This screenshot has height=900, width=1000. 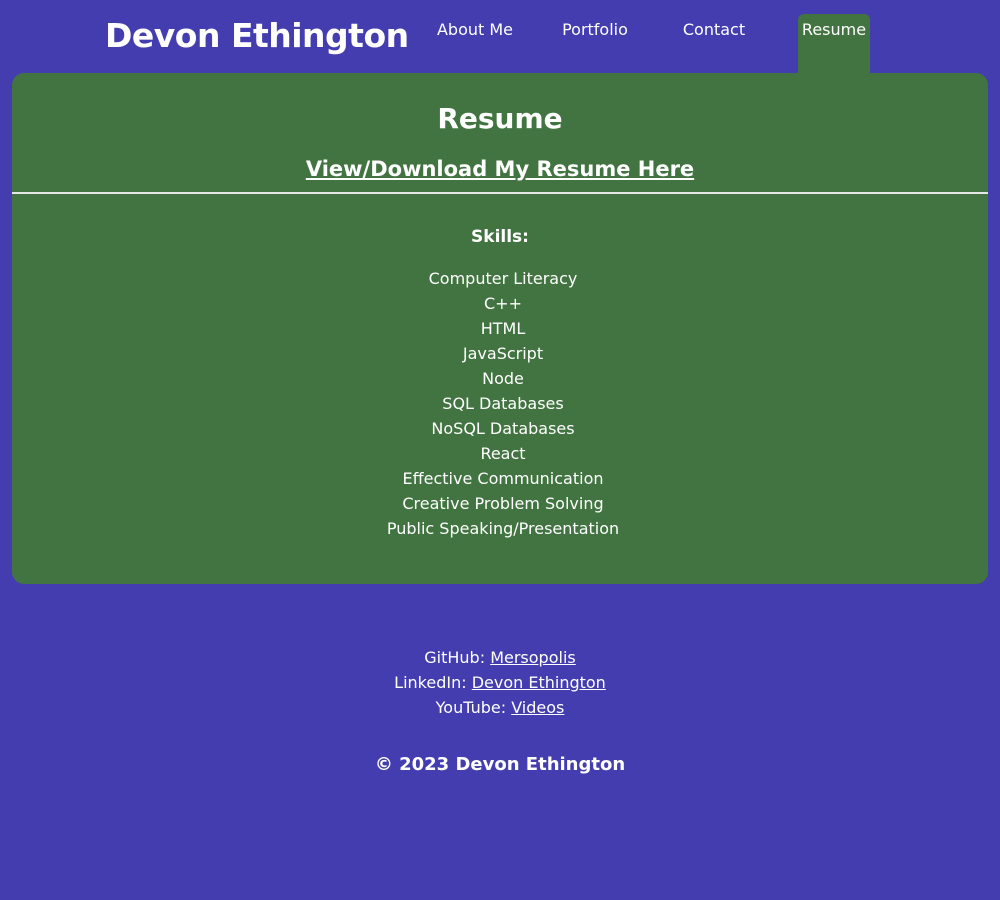 What do you see at coordinates (503, 453) in the screenshot?
I see `skill-item: React` at bounding box center [503, 453].